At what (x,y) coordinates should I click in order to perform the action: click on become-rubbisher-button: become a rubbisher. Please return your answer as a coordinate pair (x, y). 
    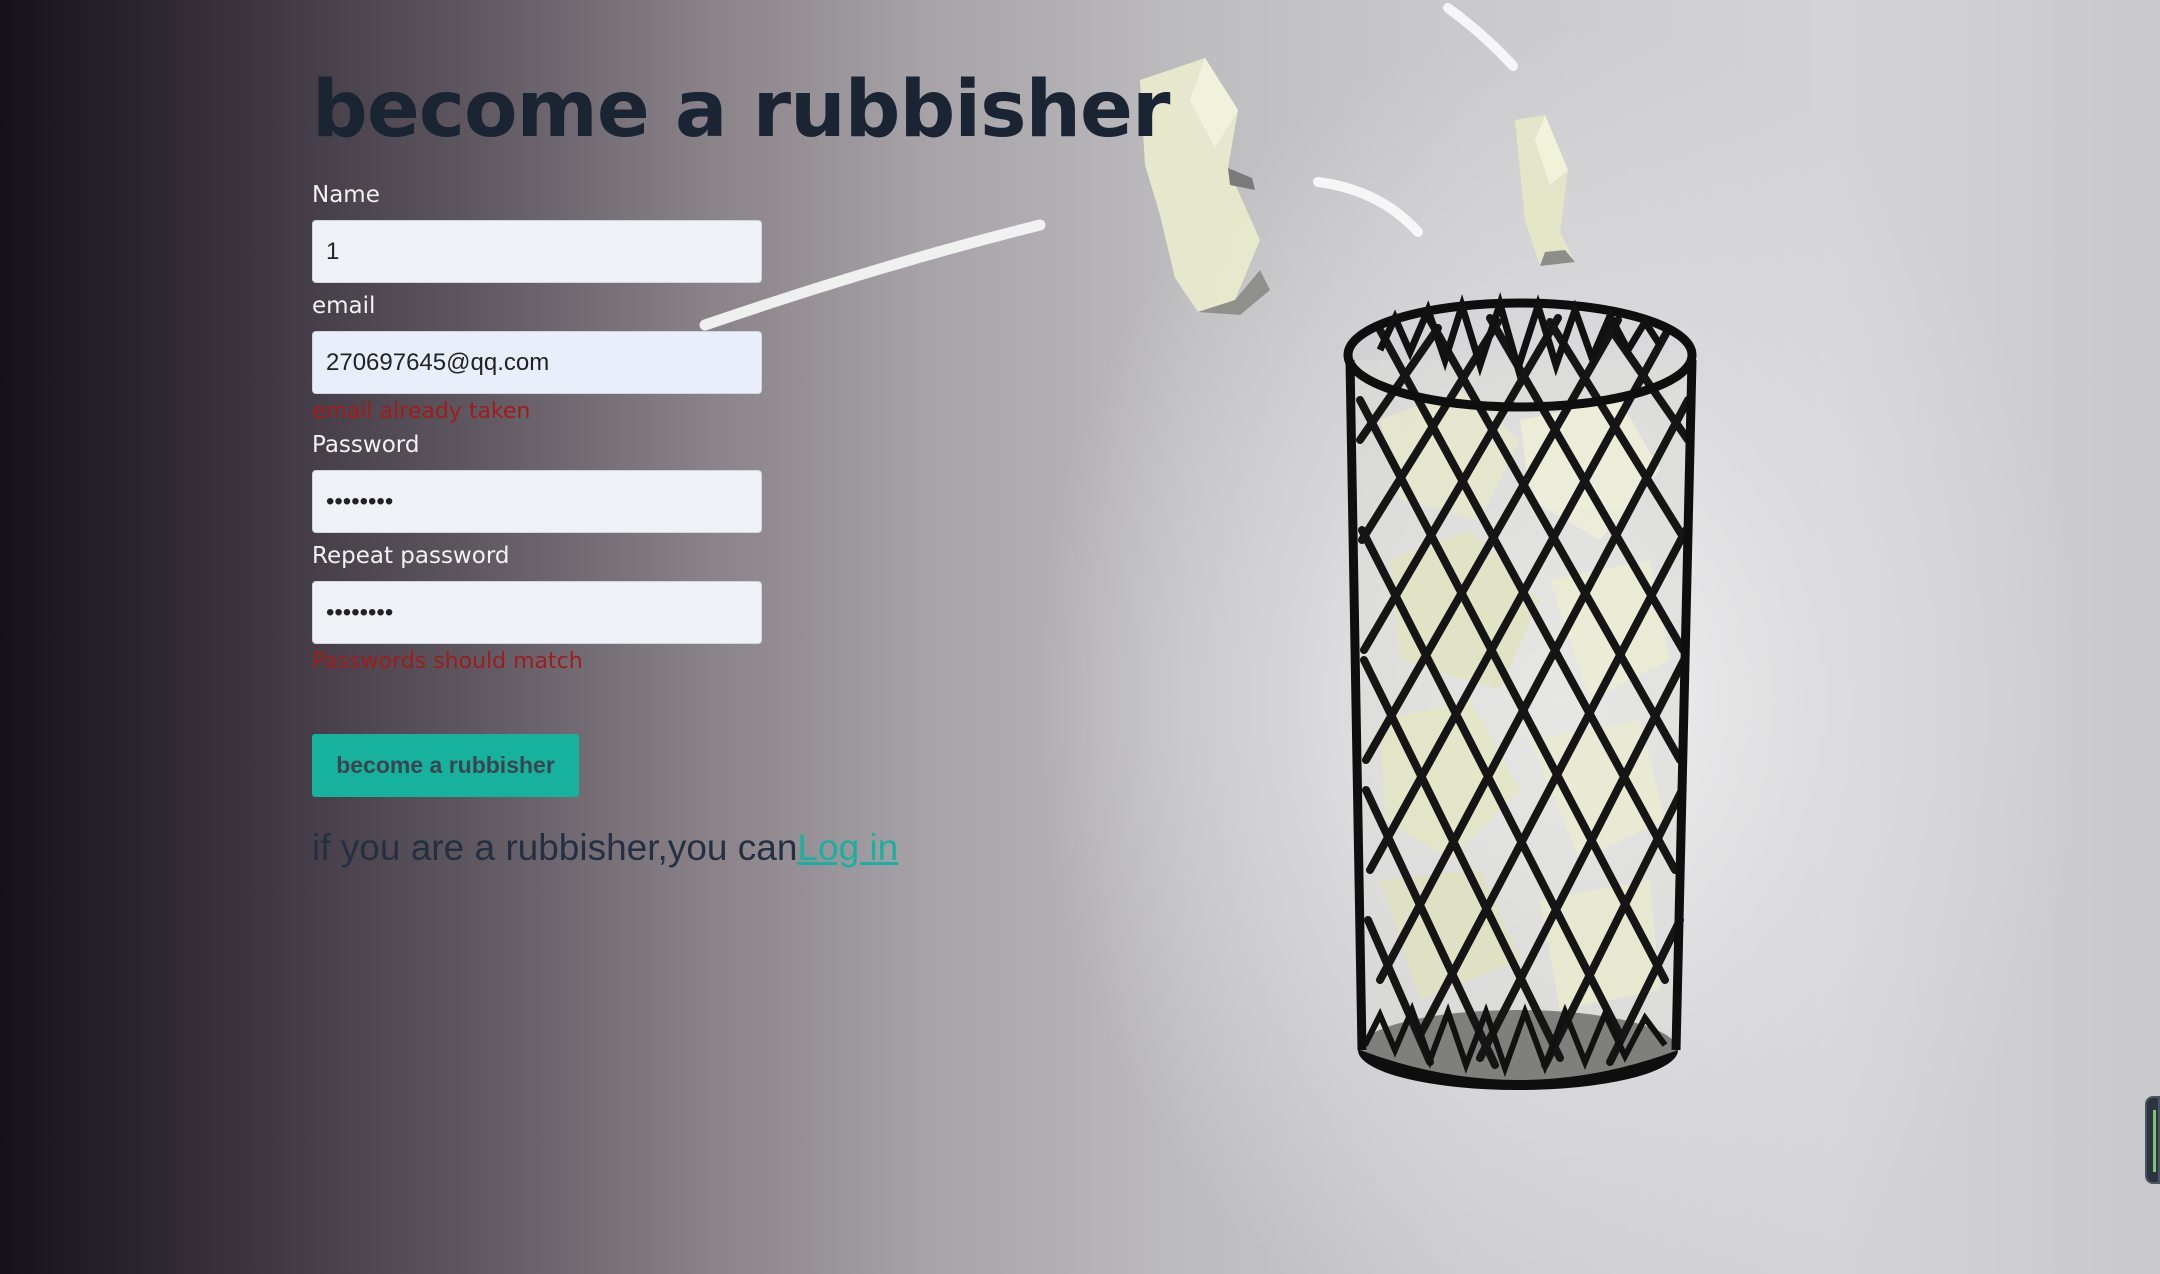
    Looking at the image, I should click on (445, 765).